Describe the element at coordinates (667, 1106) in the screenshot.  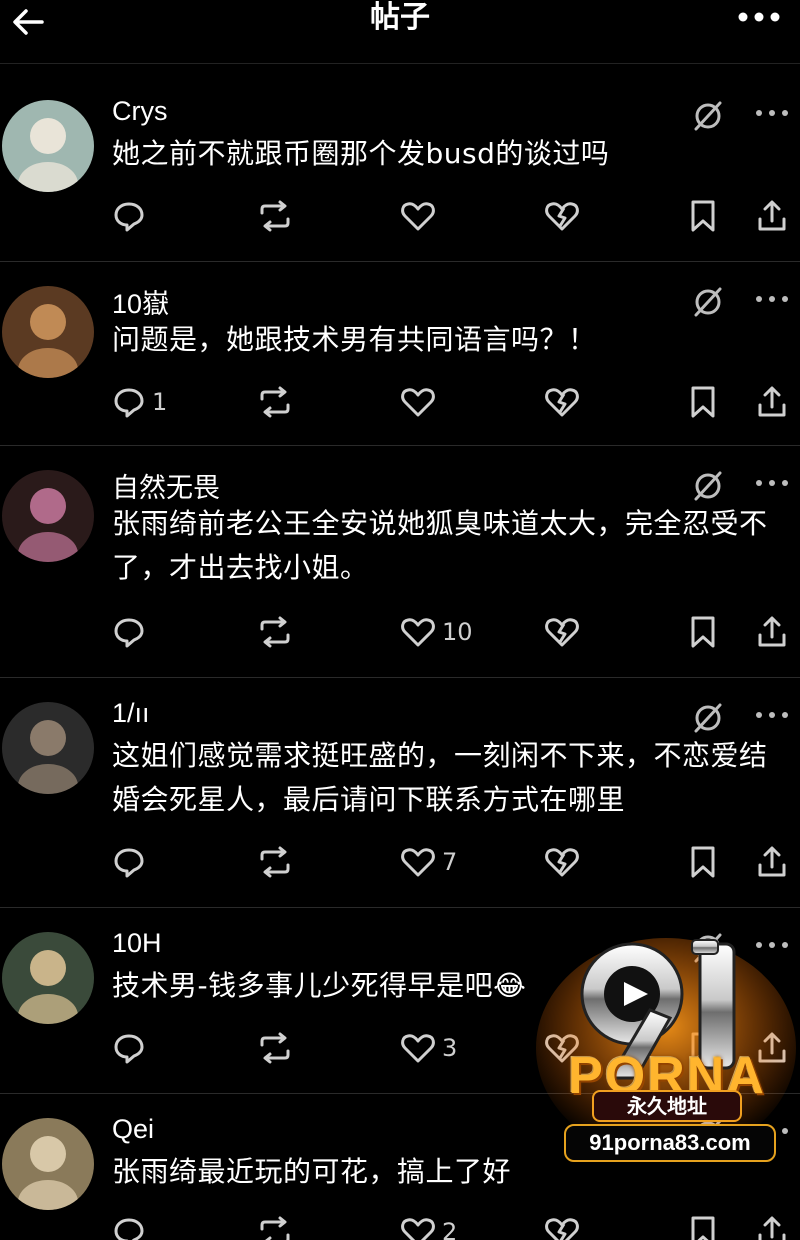
I see `watermark-subtitle: 永久地址` at that location.